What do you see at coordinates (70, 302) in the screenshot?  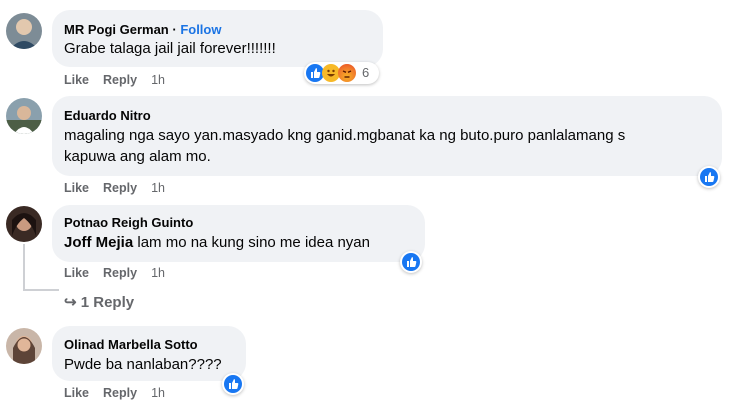 I see `reply-arrow-icon: ↪` at bounding box center [70, 302].